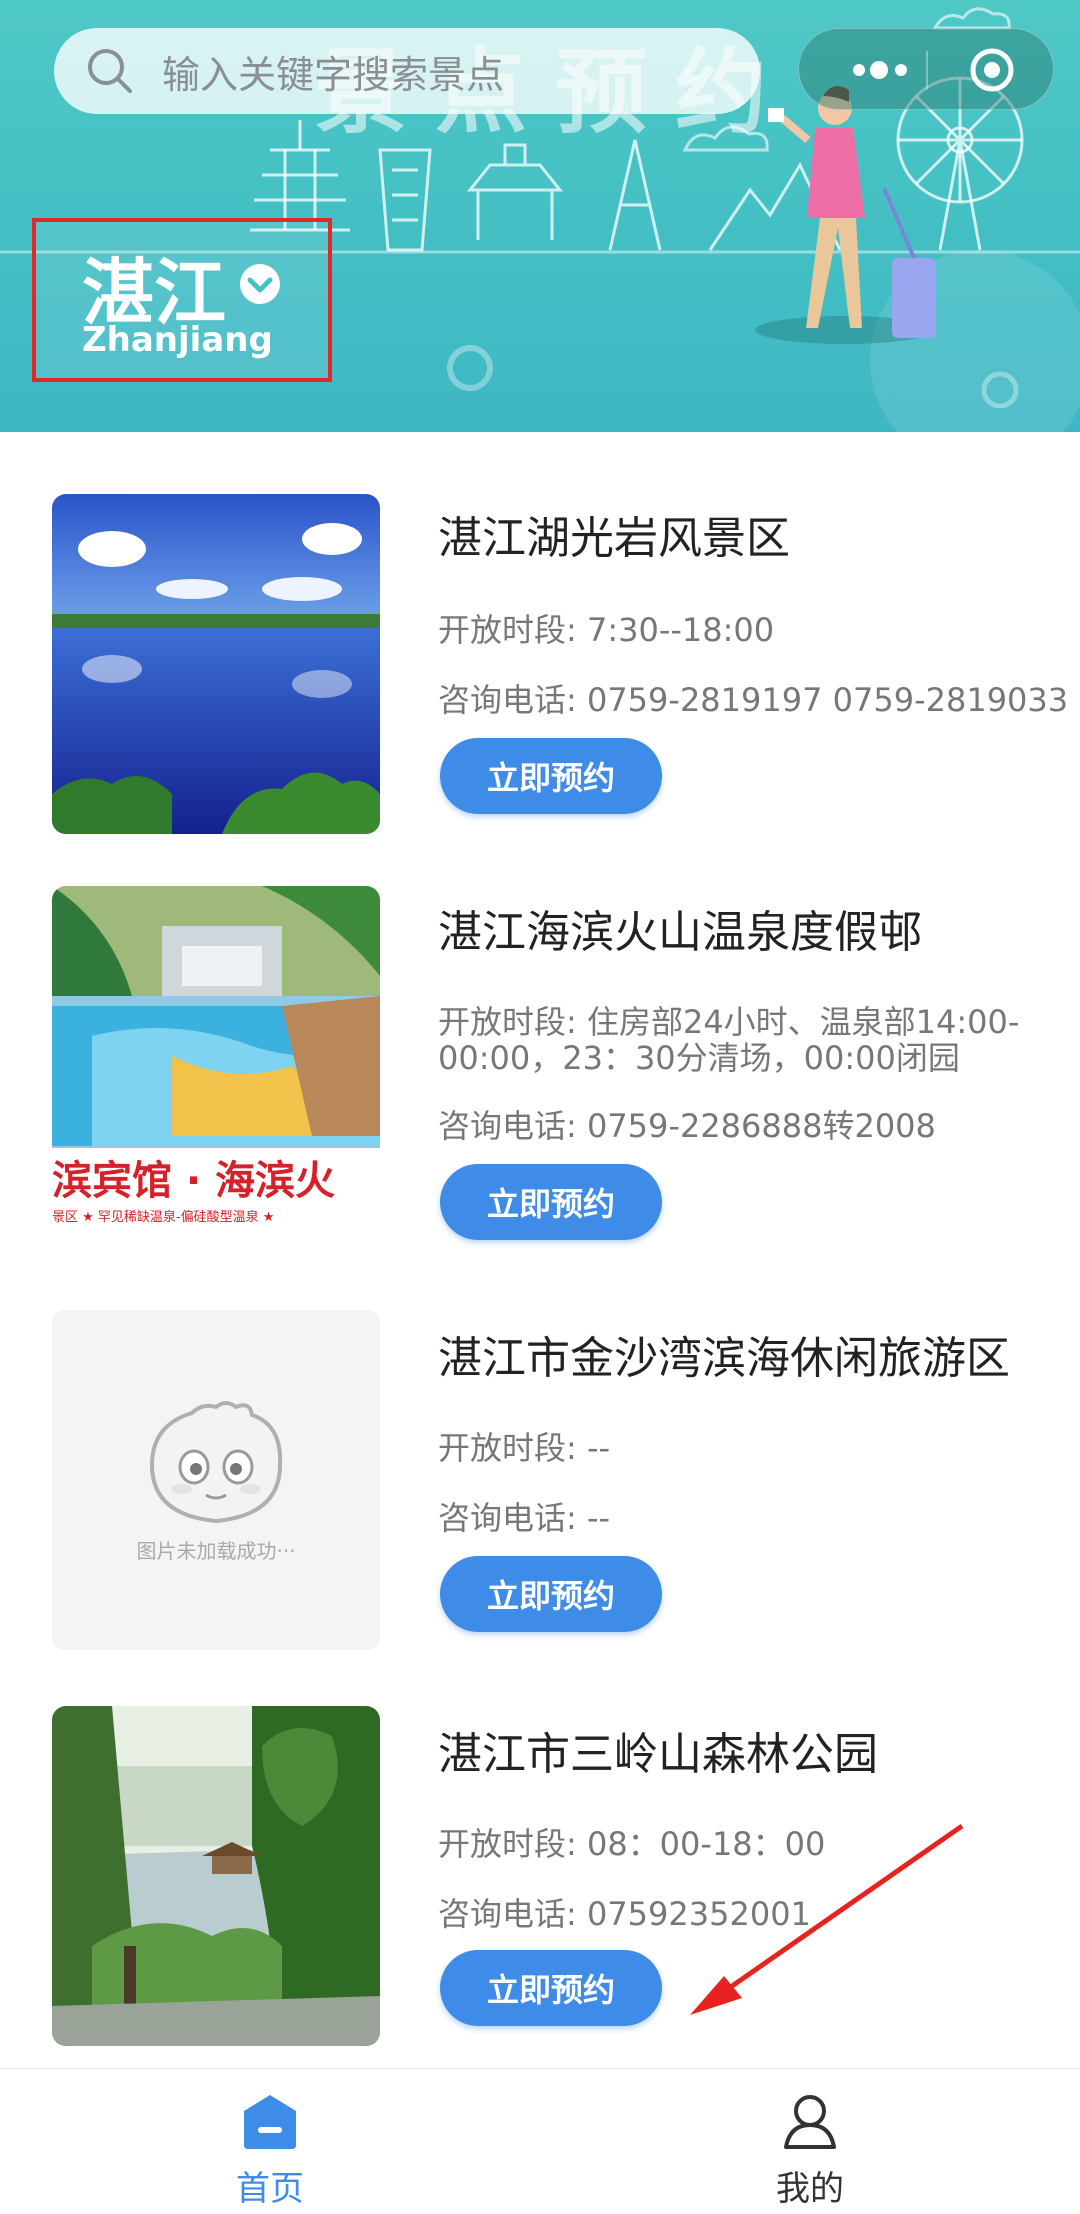  Describe the element at coordinates (606, 630) in the screenshot. I see `spot-hours: 开放时段: 7:30--18:00` at that location.